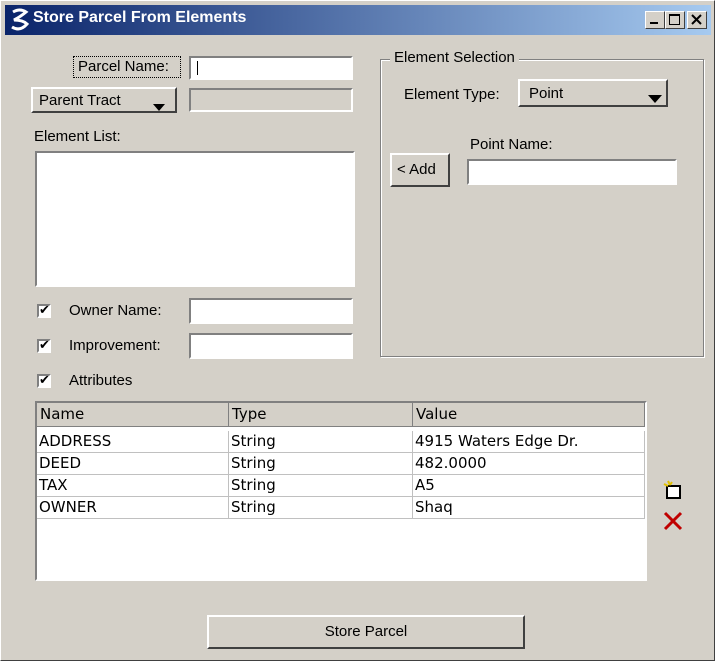  I want to click on store-parcel-label: Store Parcel, so click(366, 631).